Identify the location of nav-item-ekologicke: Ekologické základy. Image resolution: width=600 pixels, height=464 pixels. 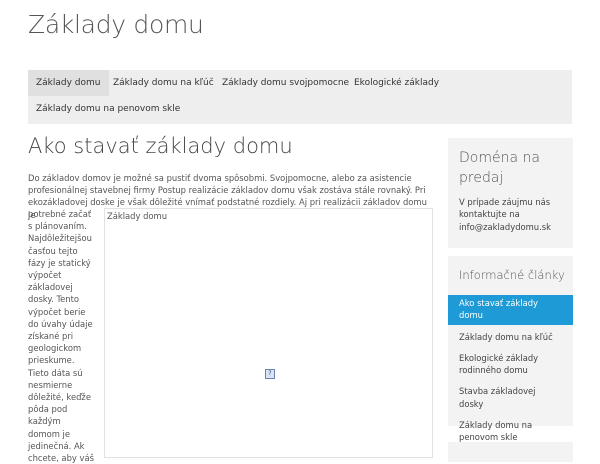
(396, 83).